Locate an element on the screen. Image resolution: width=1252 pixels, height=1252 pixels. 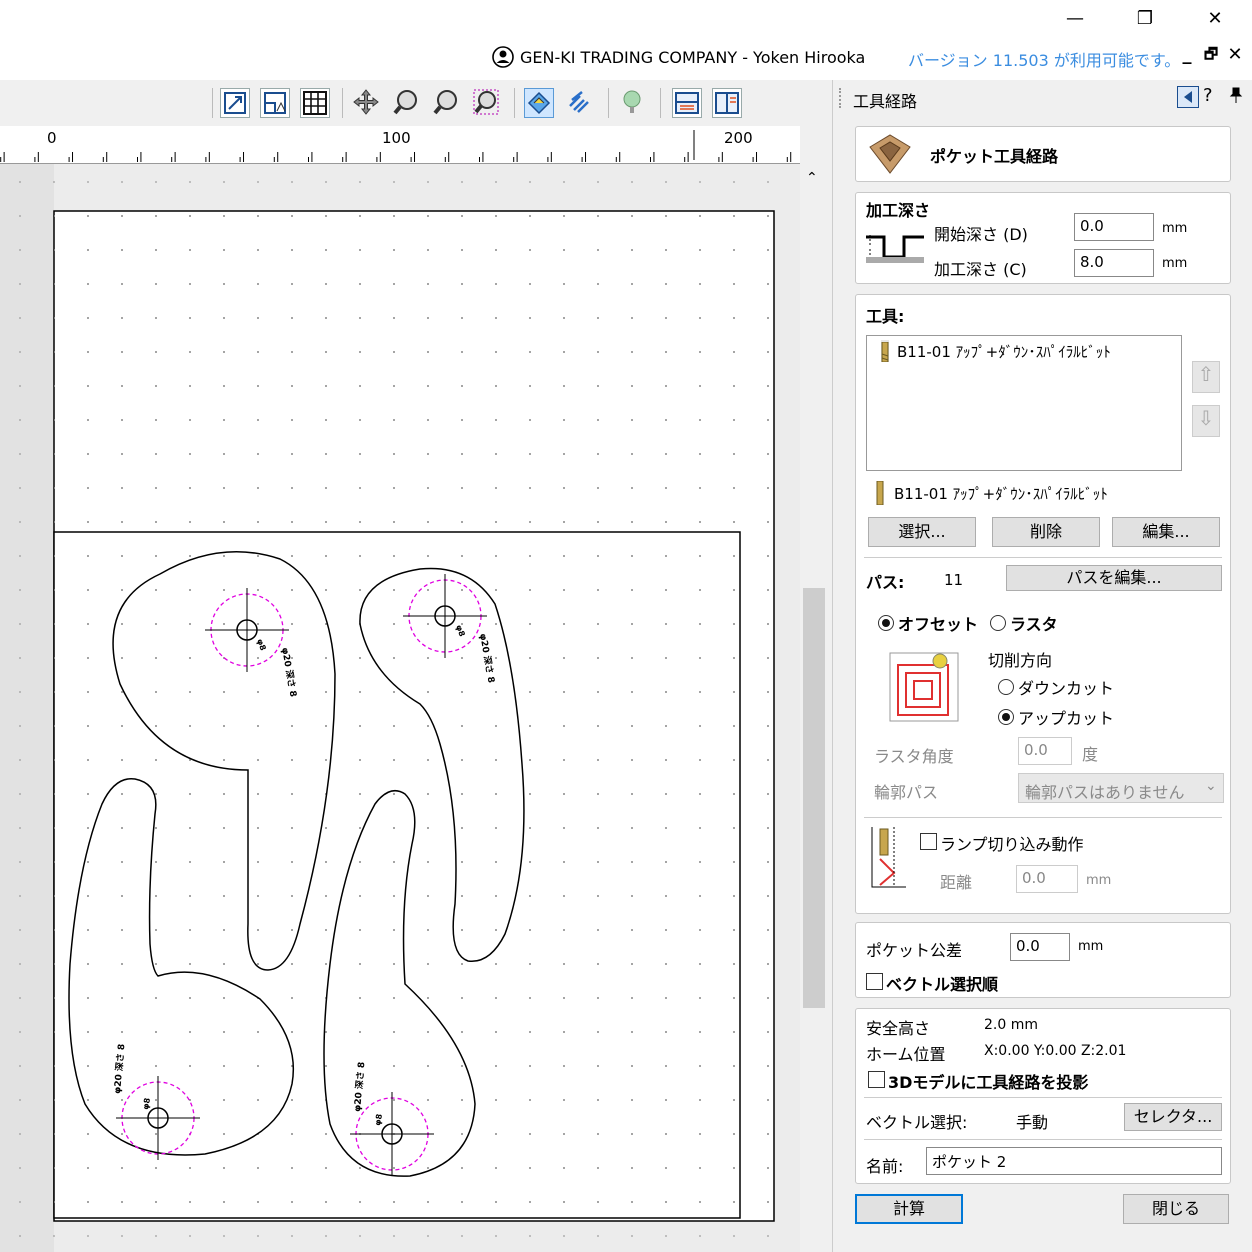
grid-icon is located at coordinates (315, 103).